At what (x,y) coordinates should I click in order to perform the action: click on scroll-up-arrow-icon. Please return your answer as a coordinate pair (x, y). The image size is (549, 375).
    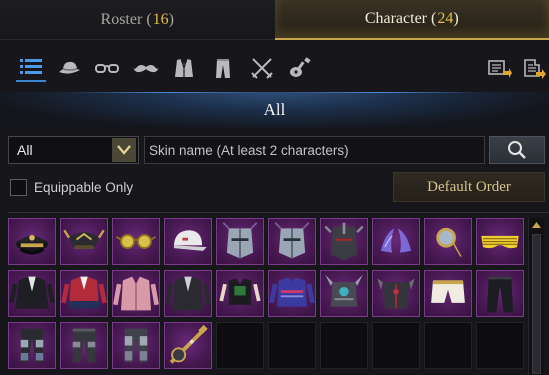
    Looking at the image, I should click on (536, 225).